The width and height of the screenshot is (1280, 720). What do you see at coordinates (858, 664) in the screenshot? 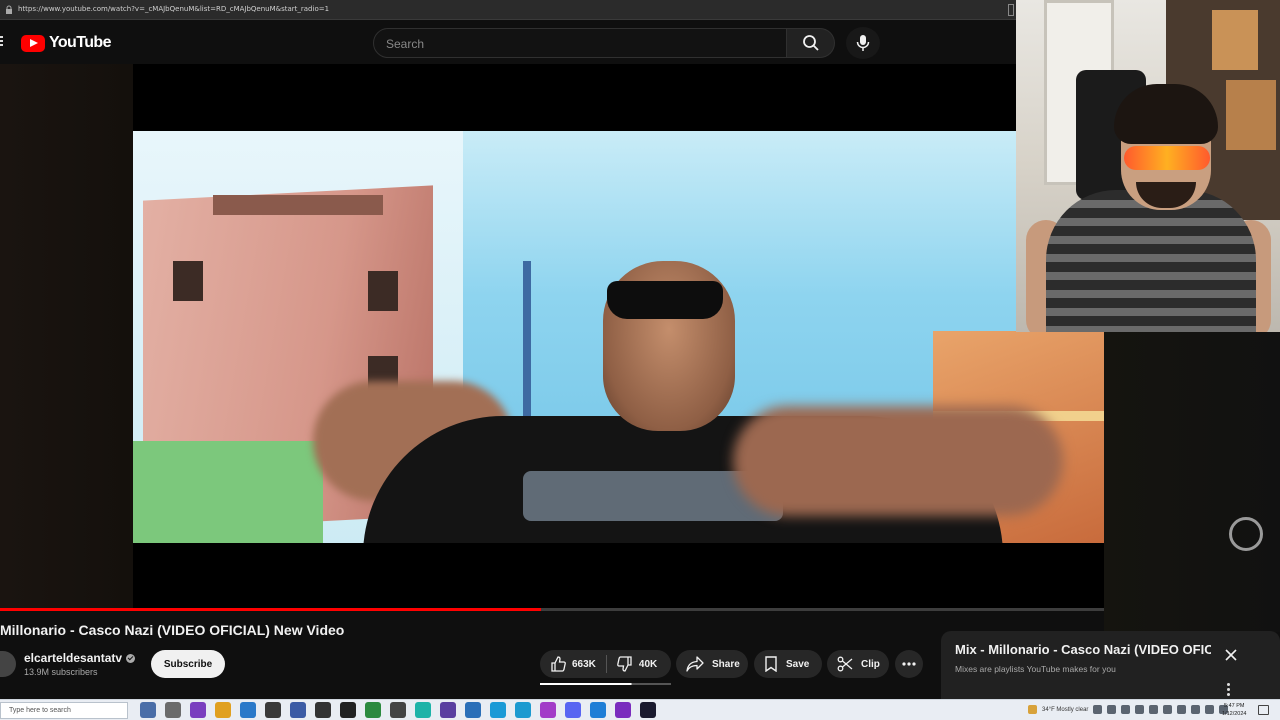
I see `clip-button: Clip` at bounding box center [858, 664].